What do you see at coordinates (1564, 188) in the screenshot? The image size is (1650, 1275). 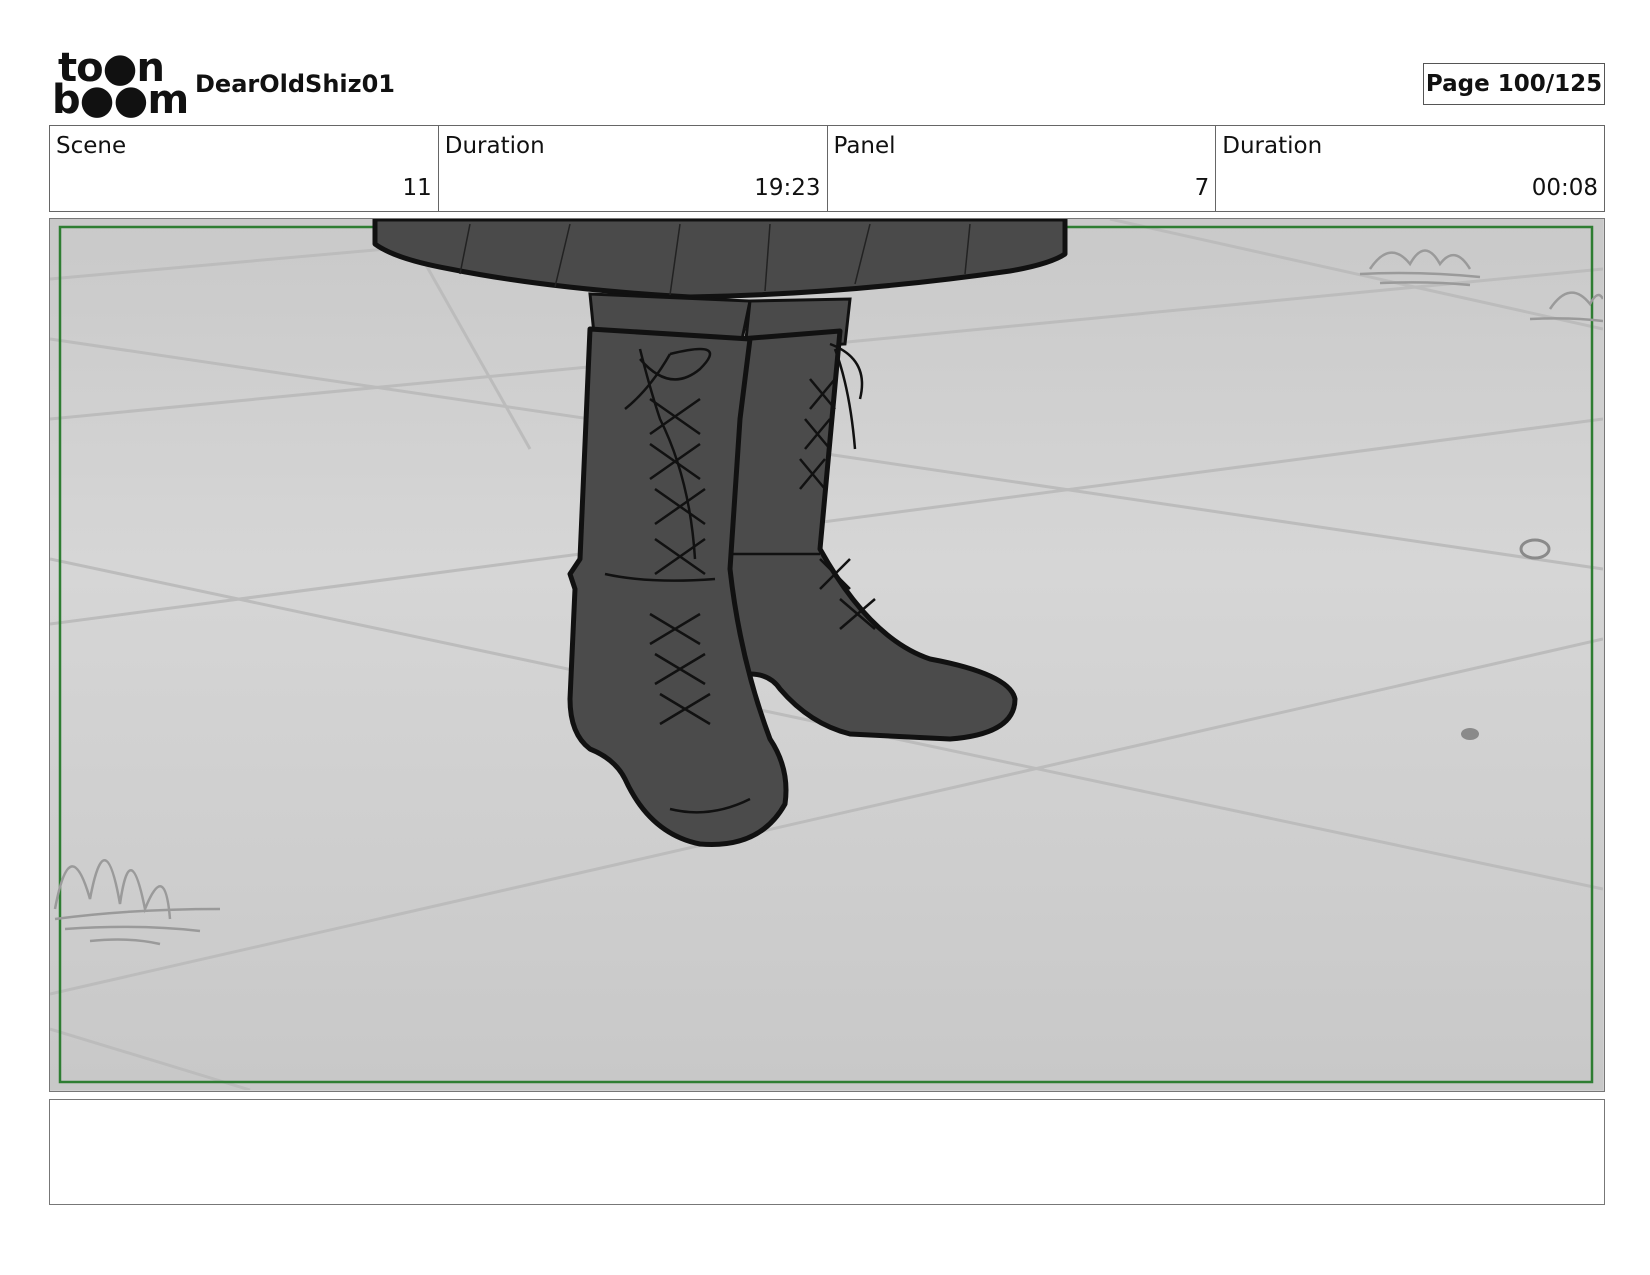 I see `panel-duration-value: 00:08` at bounding box center [1564, 188].